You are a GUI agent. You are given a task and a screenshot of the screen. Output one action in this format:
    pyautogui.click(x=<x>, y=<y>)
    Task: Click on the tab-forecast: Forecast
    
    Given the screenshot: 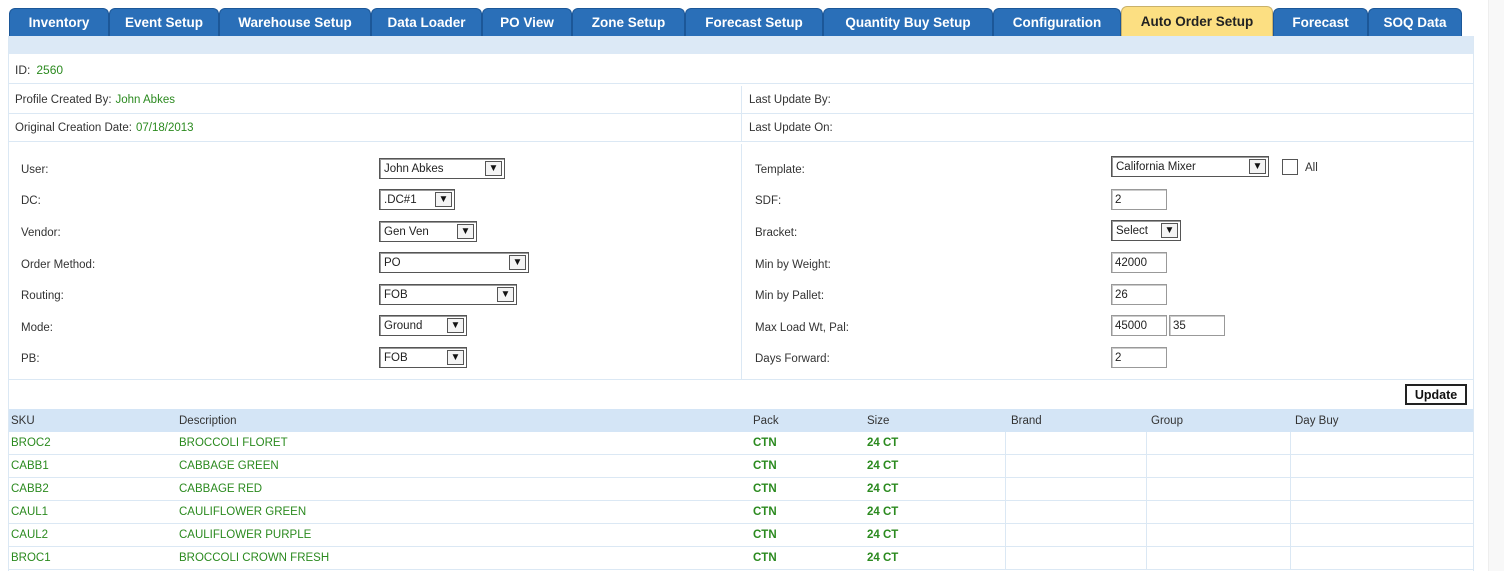 What is the action you would take?
    pyautogui.click(x=1320, y=22)
    